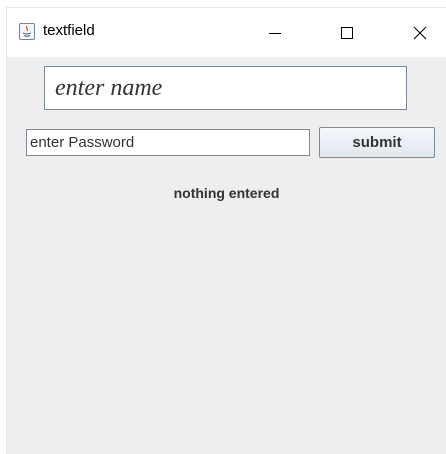 This screenshot has width=446, height=454. I want to click on close-icon, so click(420, 32).